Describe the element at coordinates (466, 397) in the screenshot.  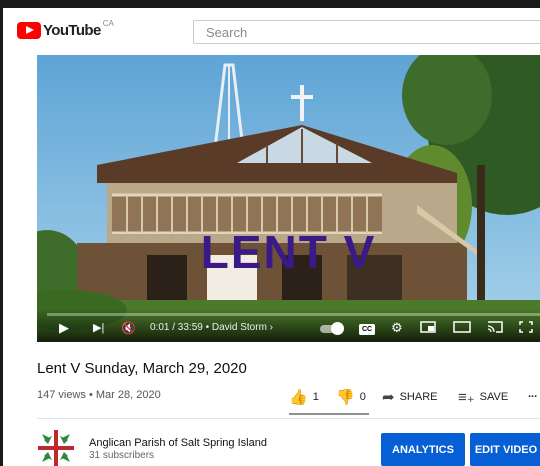
I see `playlist-add-icon: ≡₊` at that location.